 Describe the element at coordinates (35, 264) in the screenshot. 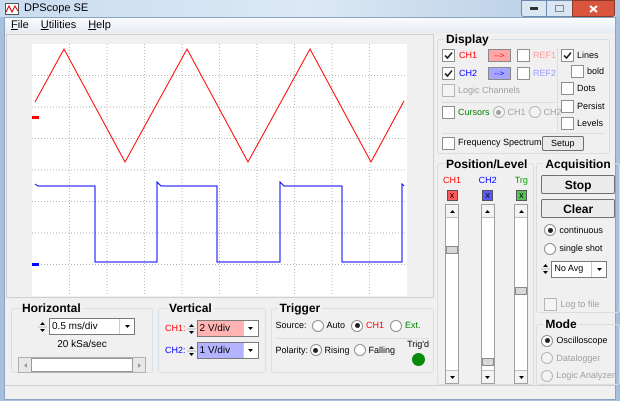

I see `ch2-level-marker` at that location.